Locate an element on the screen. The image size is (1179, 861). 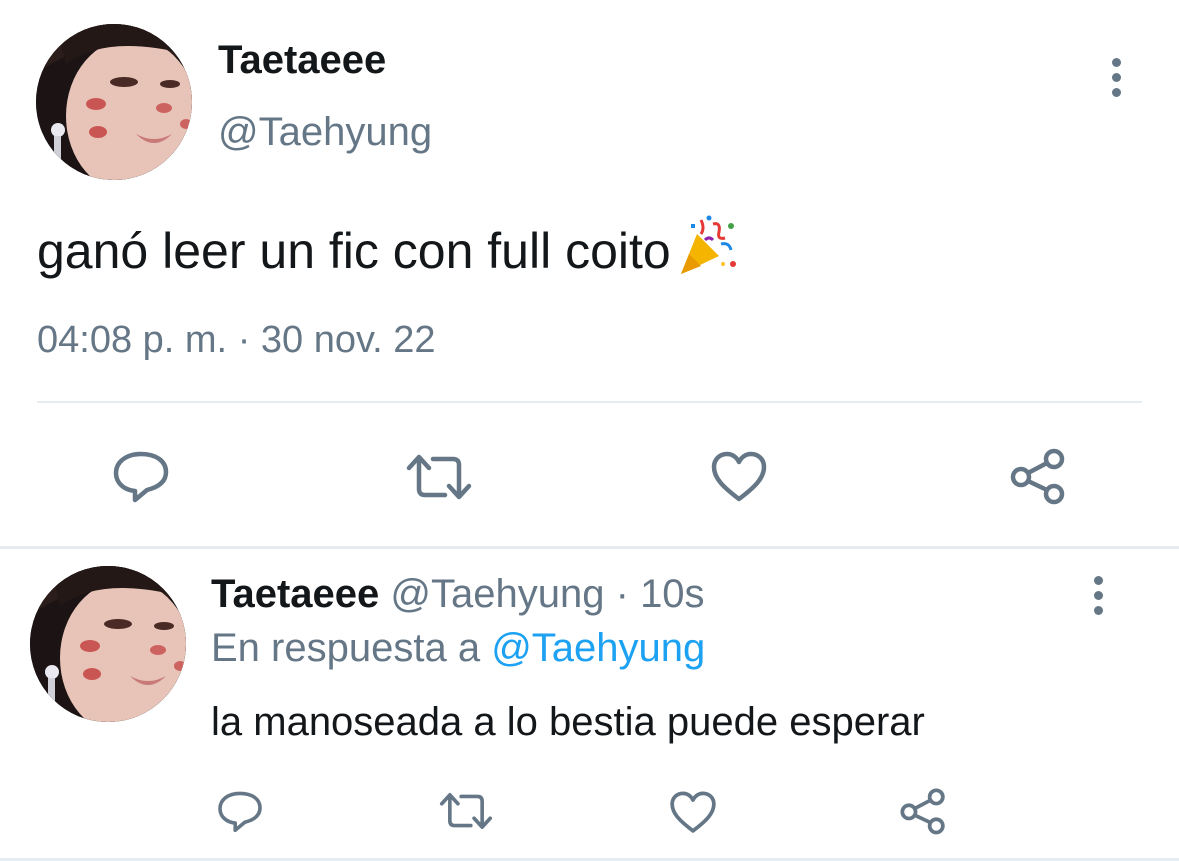
reply-header: Taetaeee @Taehyung · 10s is located at coordinates (458, 594).